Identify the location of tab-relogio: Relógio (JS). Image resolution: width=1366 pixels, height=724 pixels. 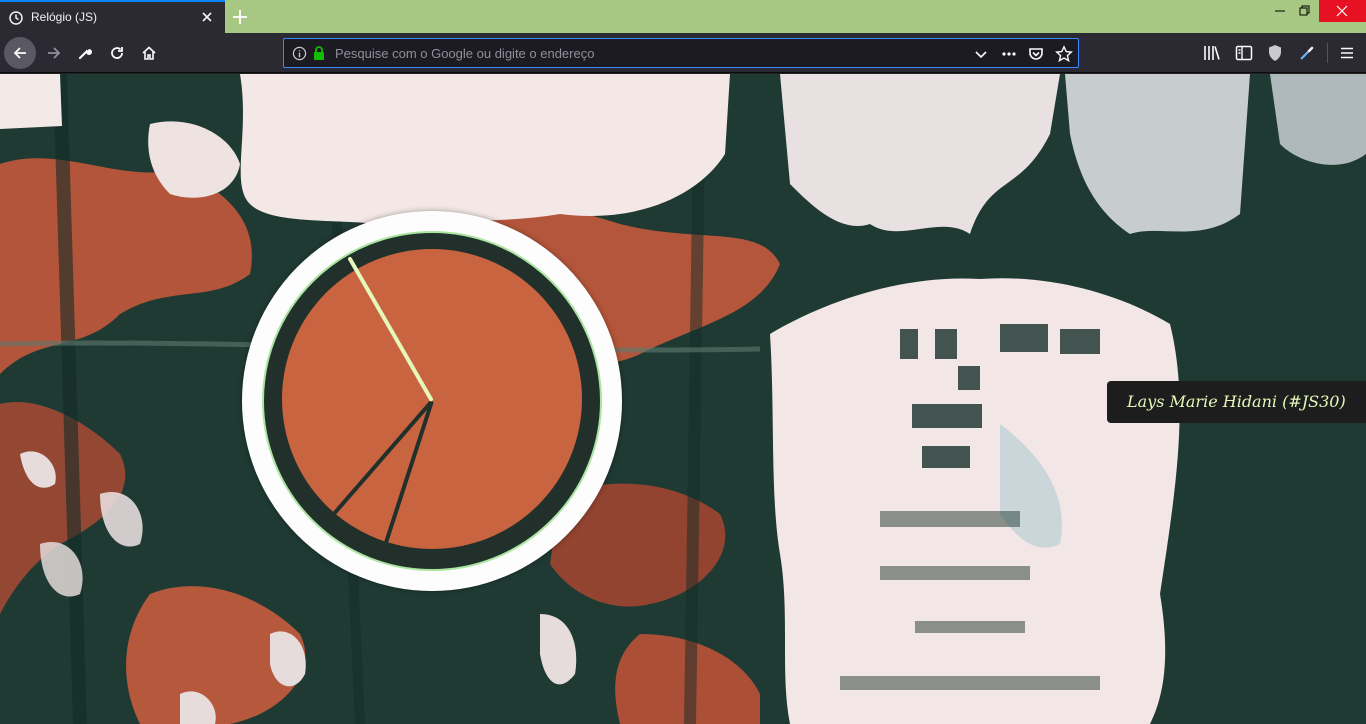
(112, 16).